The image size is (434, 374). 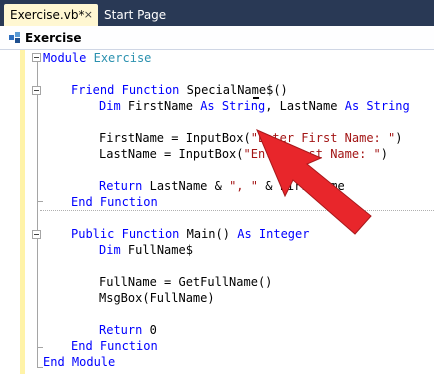 What do you see at coordinates (217, 13) in the screenshot?
I see `document-tab-bar: Exercise.vb* × Start Page` at bounding box center [217, 13].